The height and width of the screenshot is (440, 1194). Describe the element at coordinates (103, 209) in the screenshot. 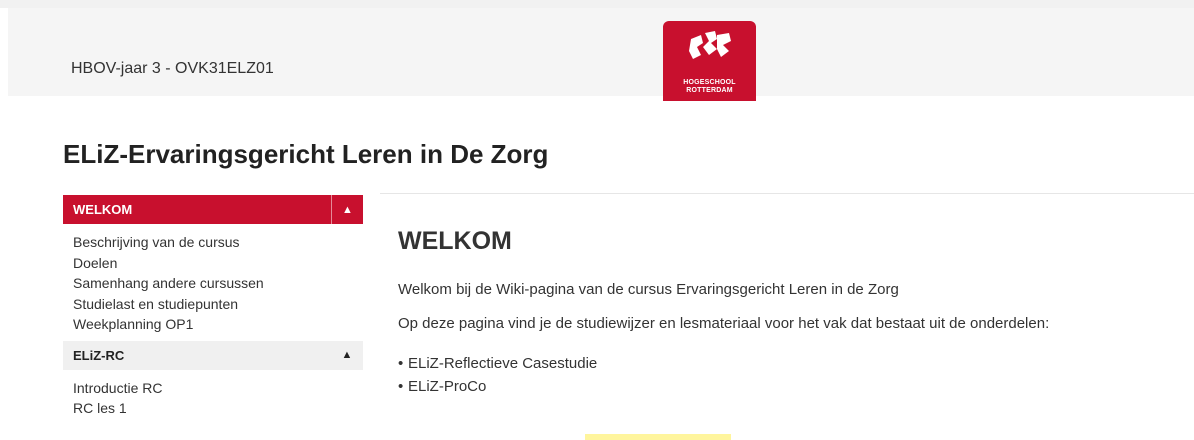

I see `sidebar-section-label: WELKOM` at that location.